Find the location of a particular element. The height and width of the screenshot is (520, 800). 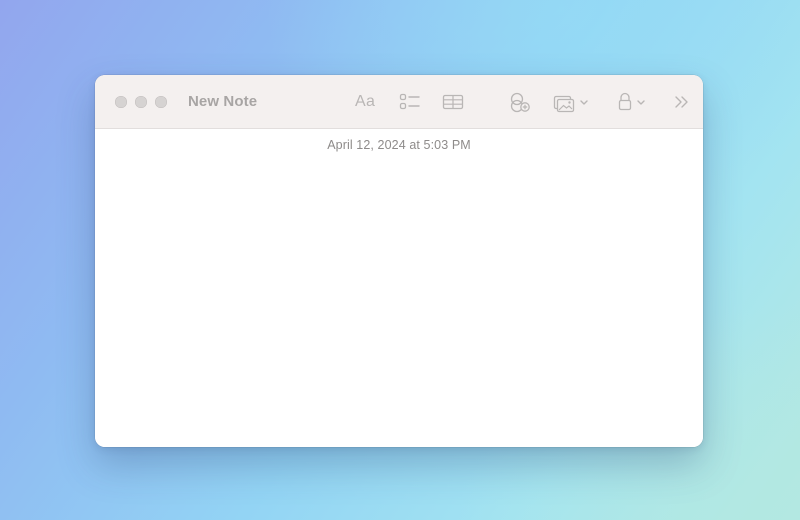

text-format-icon: Aa is located at coordinates (365, 101).